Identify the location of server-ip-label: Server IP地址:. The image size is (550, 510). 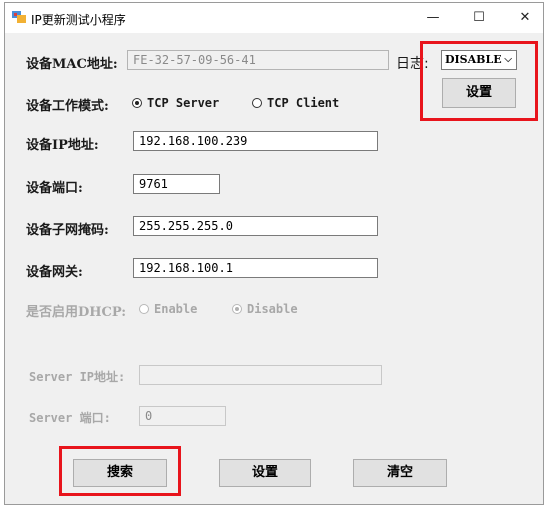
(77, 377).